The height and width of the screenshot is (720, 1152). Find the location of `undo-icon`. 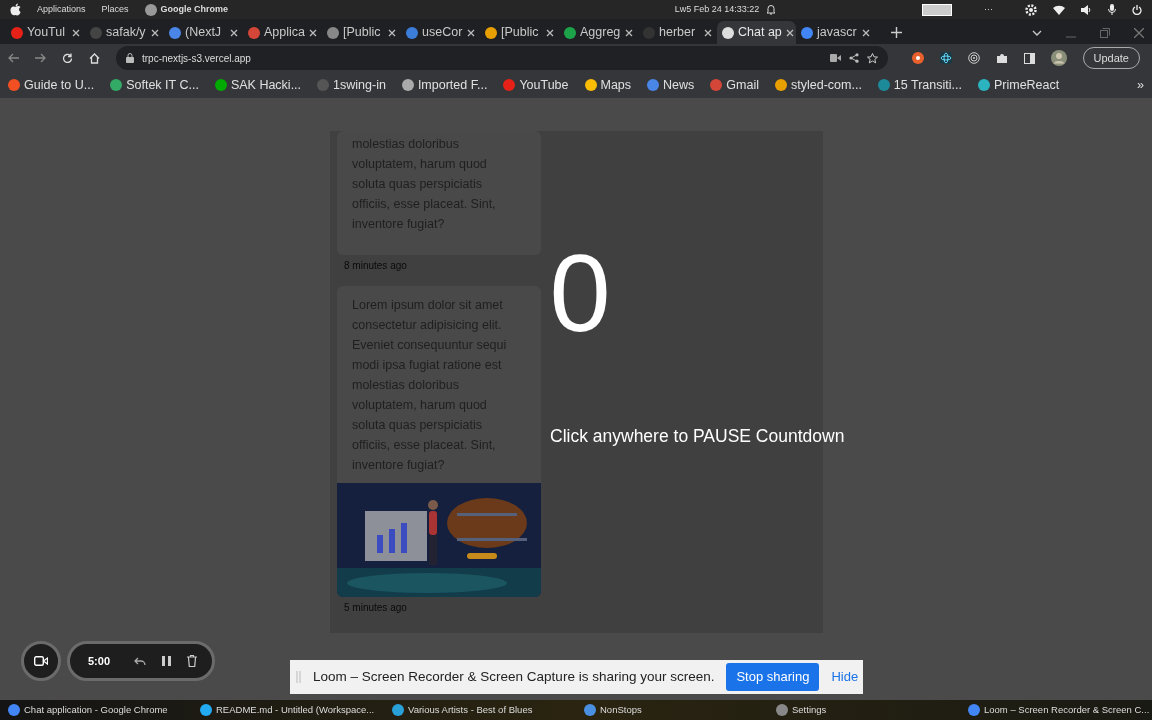

undo-icon is located at coordinates (140, 661).